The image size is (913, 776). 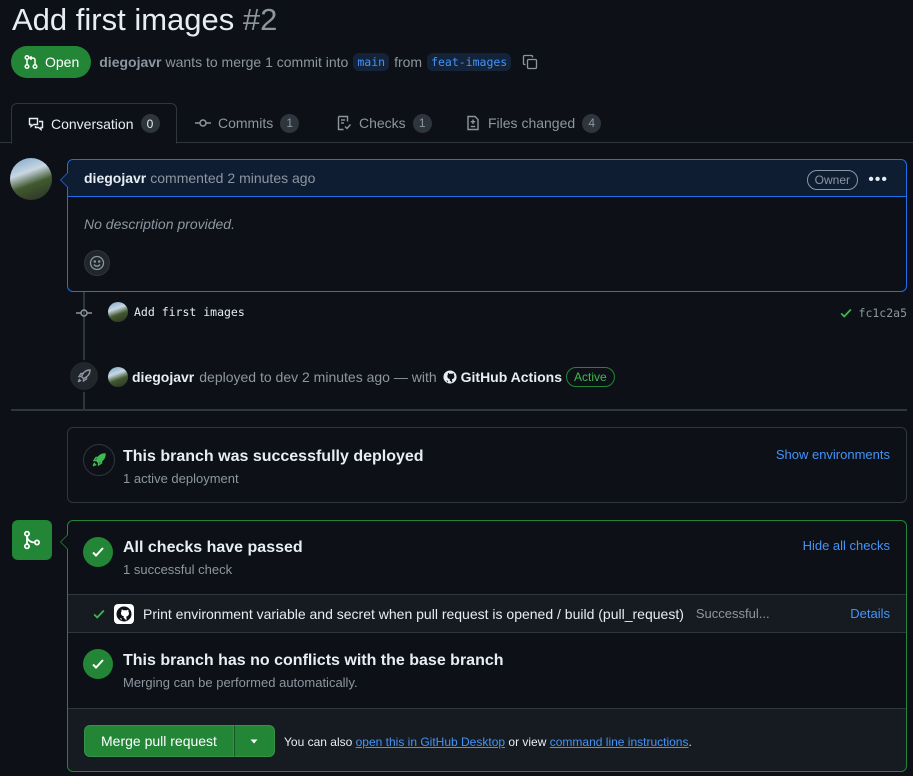 I want to click on merge-status-badge, so click(x=32, y=540).